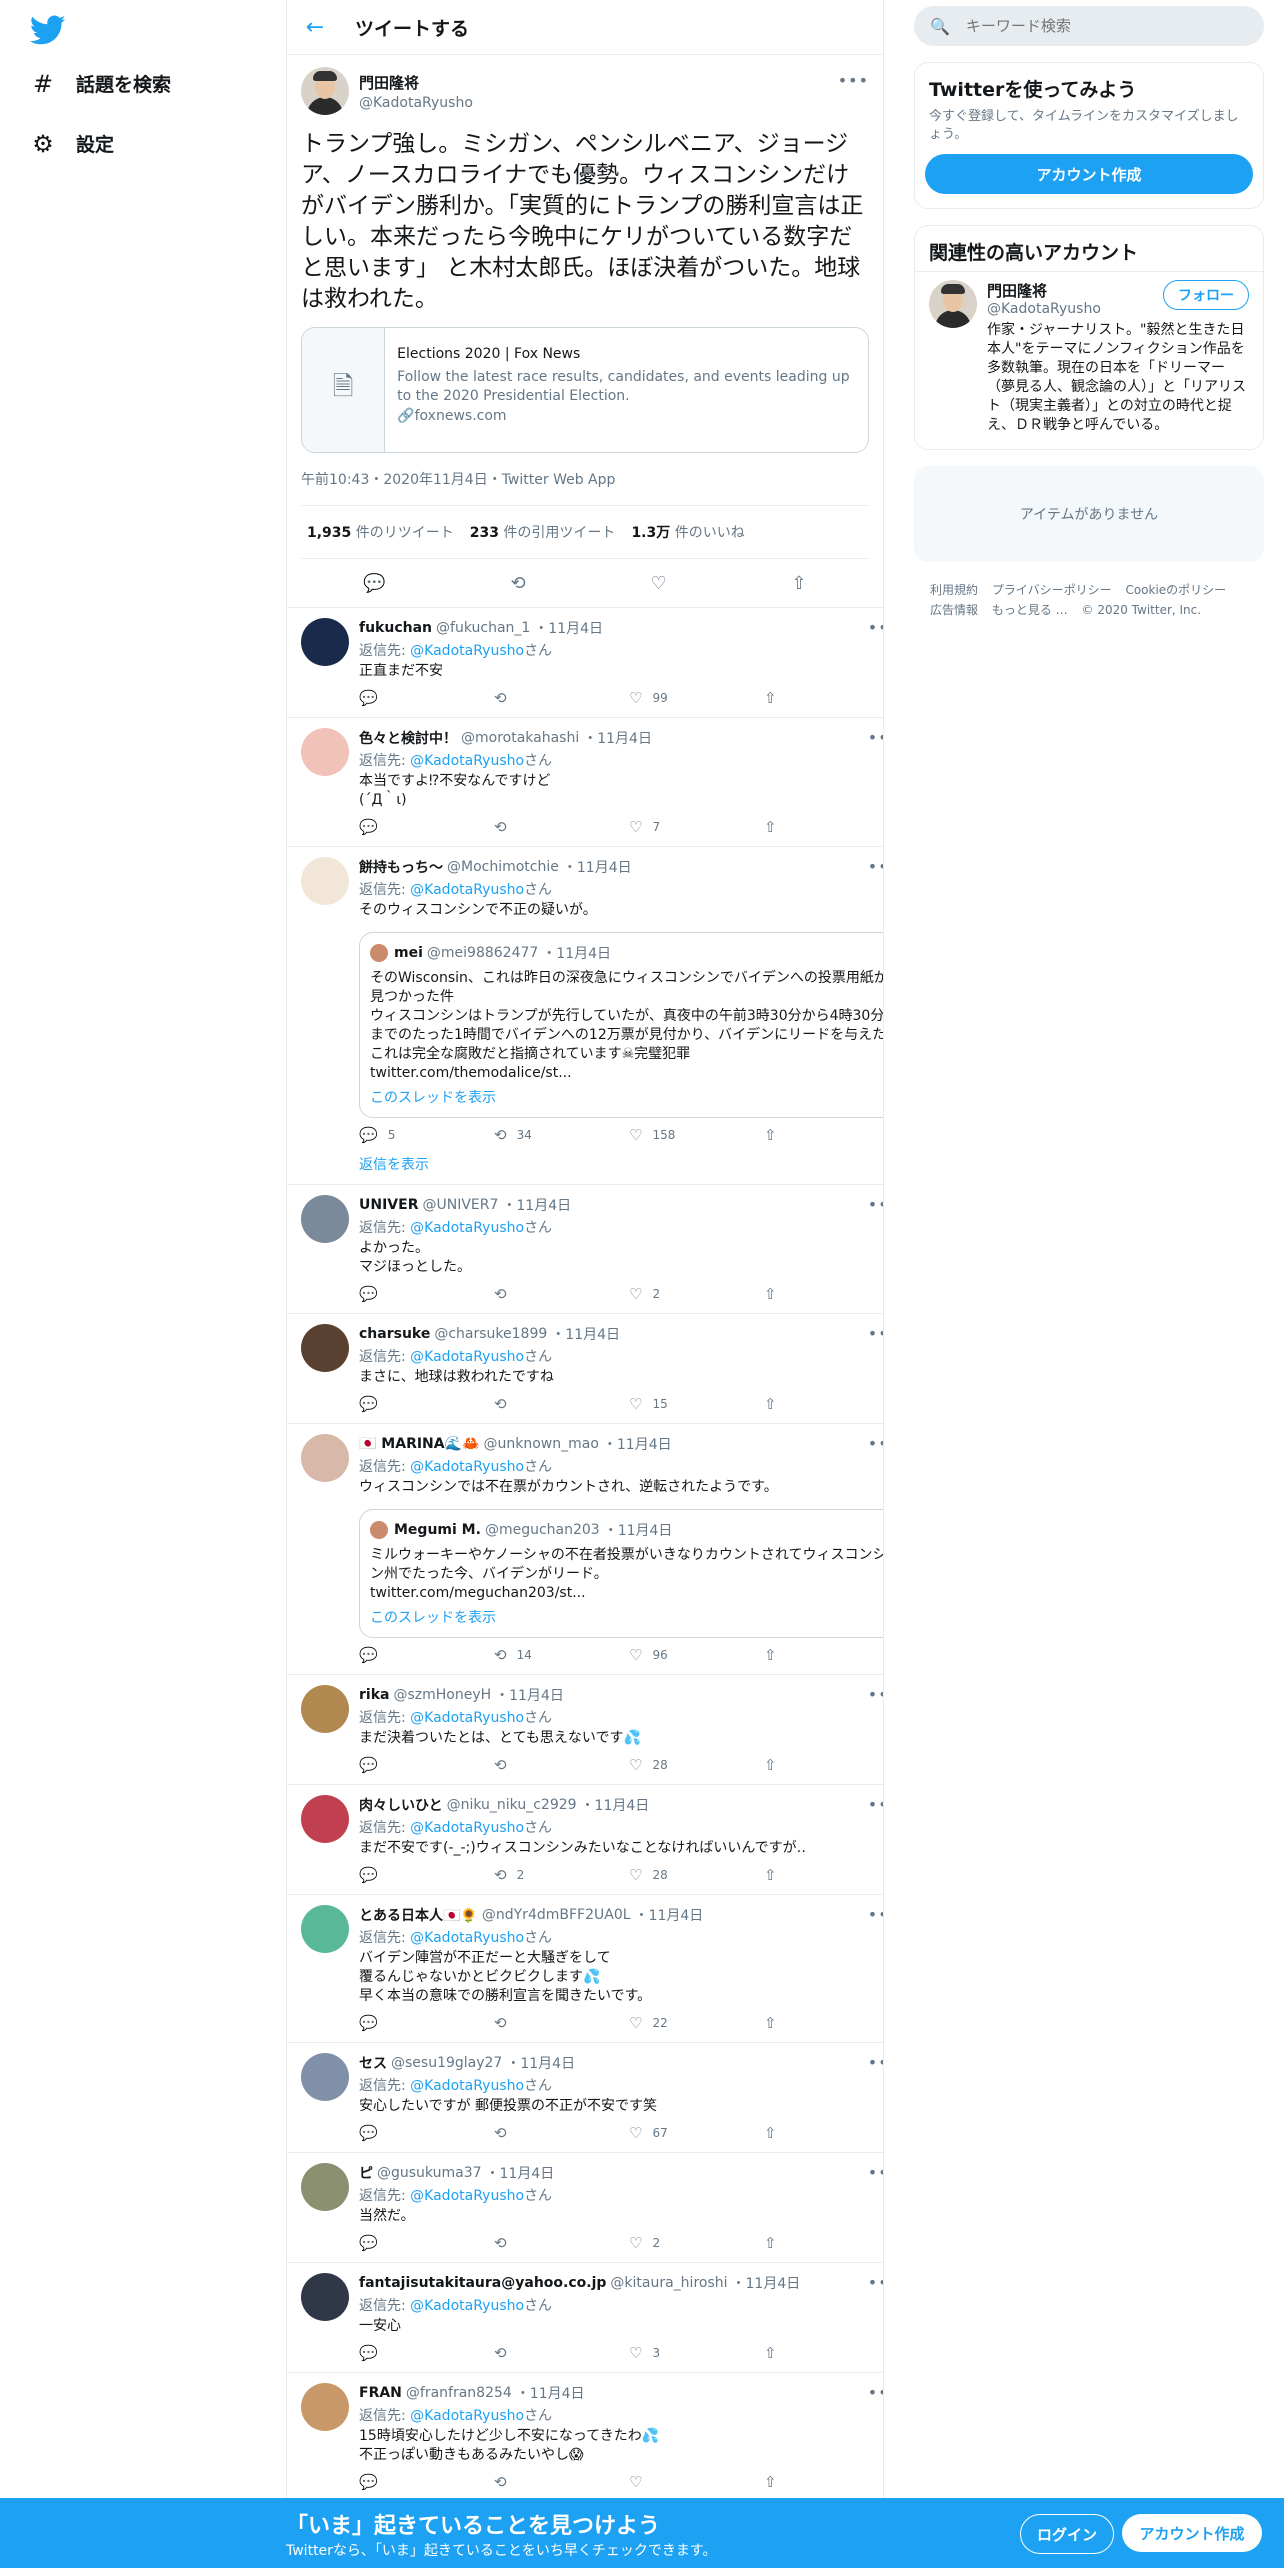 Image resolution: width=1284 pixels, height=2568 pixels. What do you see at coordinates (696, 827) in the screenshot?
I see `like-button: ♡ 7` at bounding box center [696, 827].